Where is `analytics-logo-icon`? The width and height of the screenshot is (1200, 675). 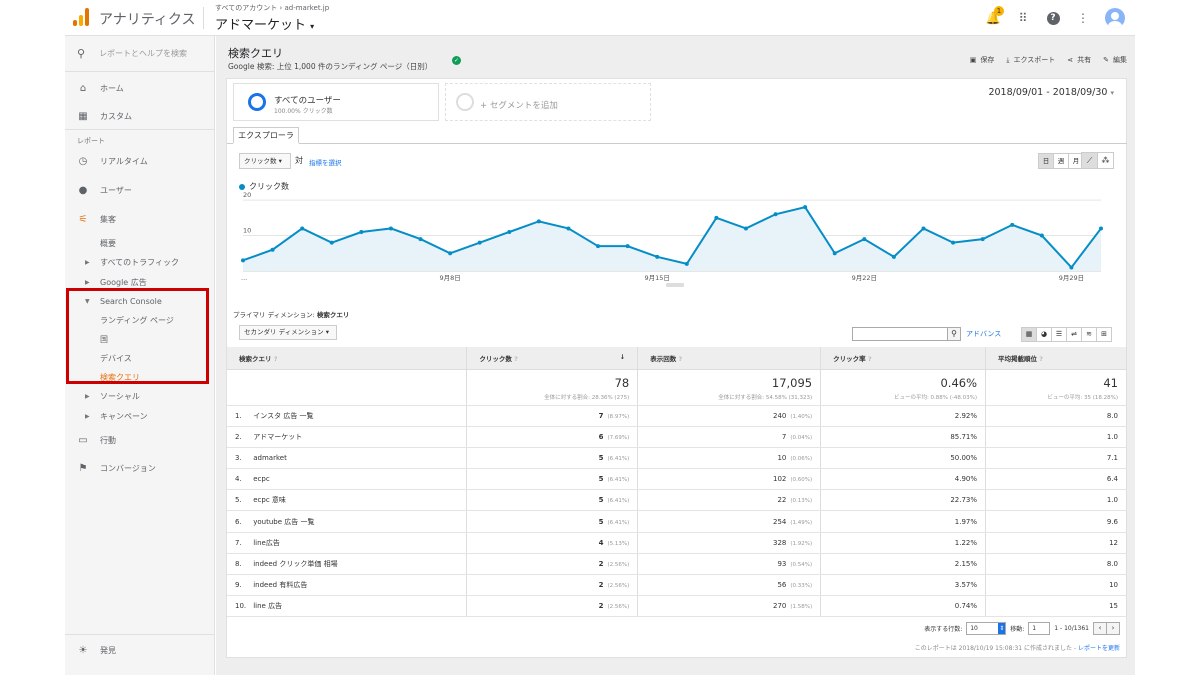 analytics-logo-icon is located at coordinates (81, 17).